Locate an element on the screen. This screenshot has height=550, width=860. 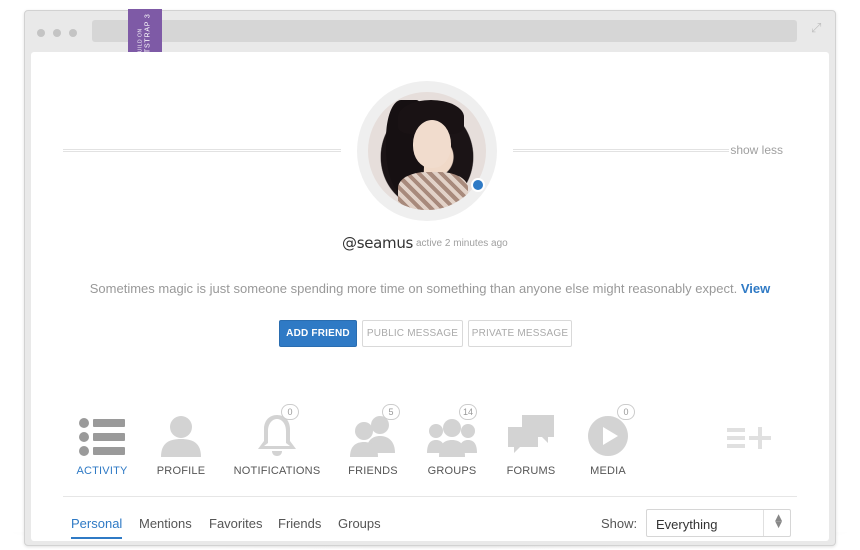
select-caret-icon: ▲ ▼ is located at coordinates (778, 521).